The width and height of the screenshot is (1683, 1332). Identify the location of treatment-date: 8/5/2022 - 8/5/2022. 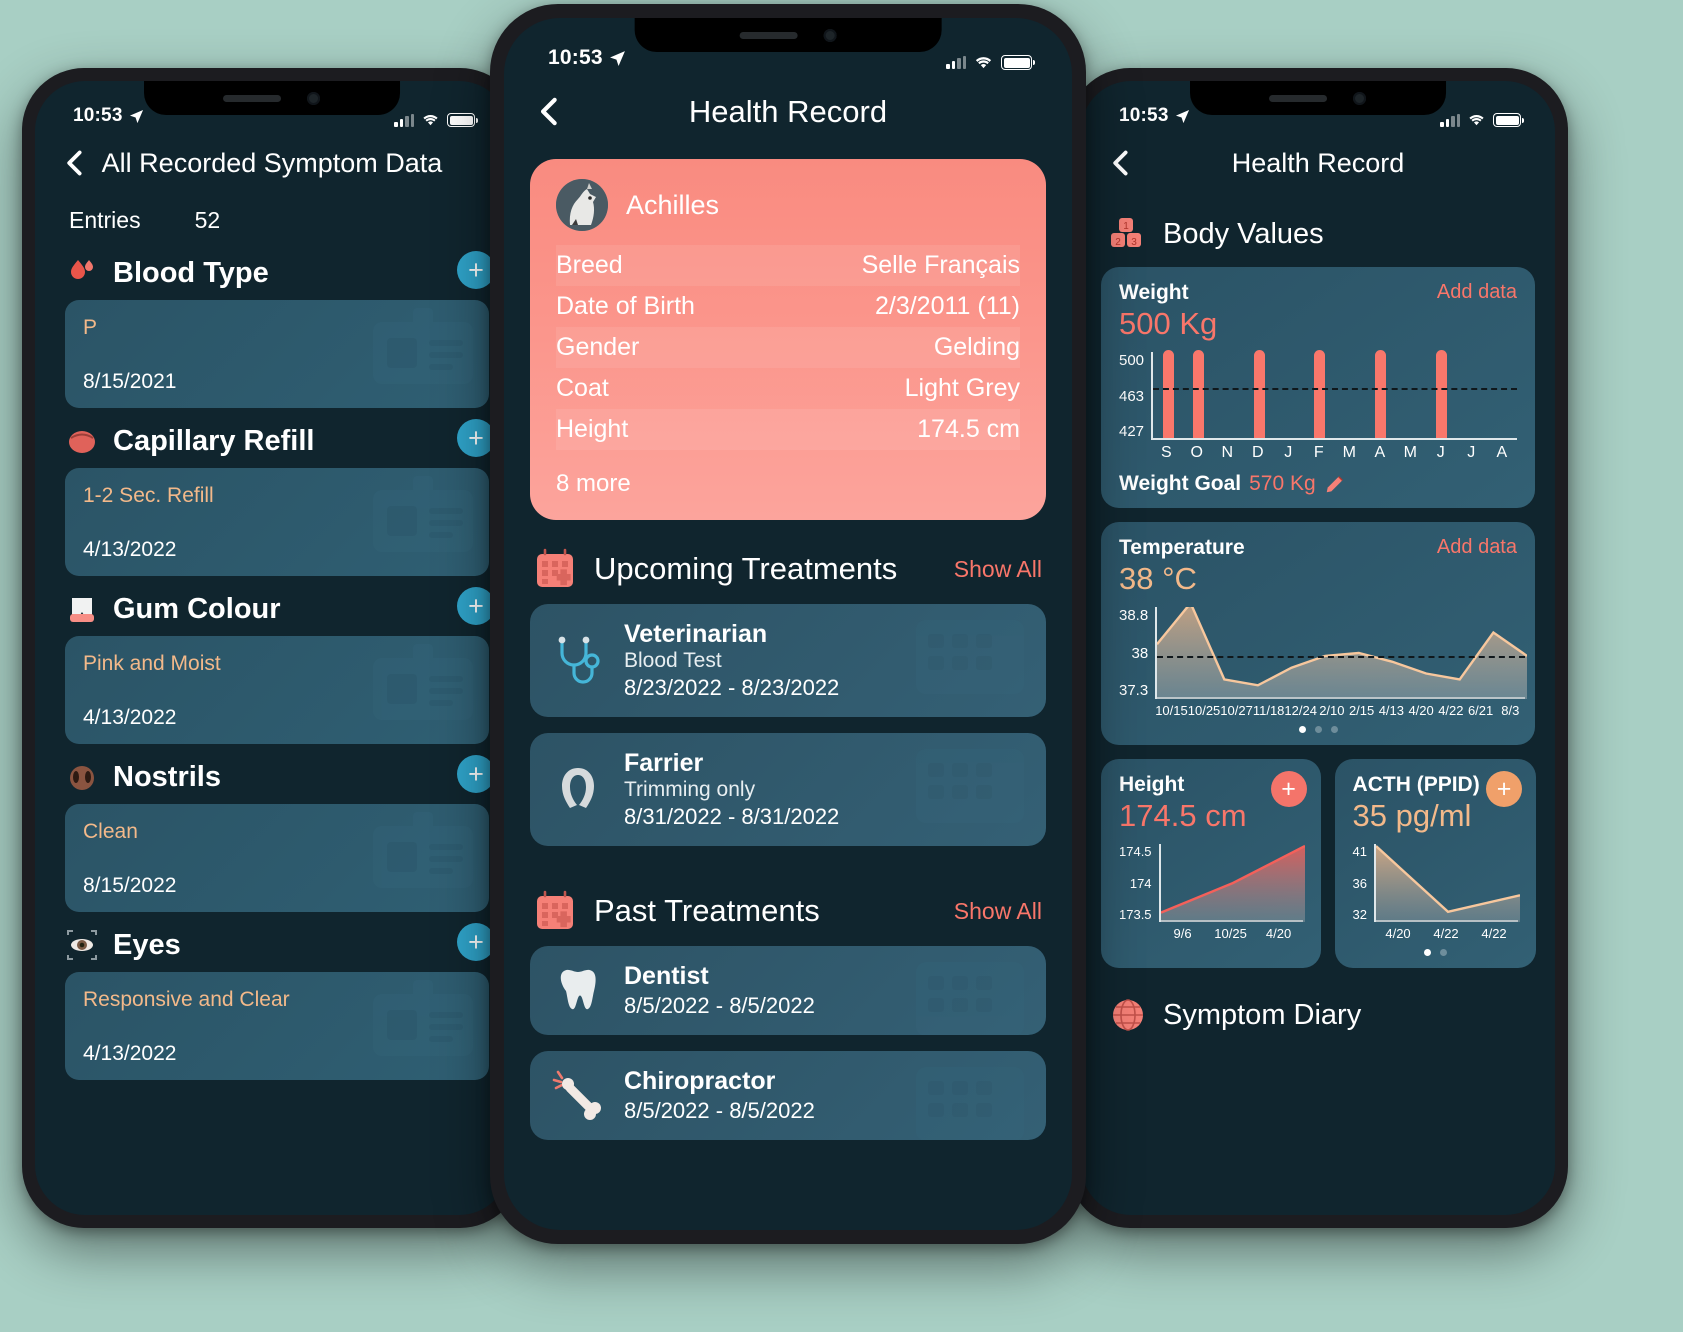
(719, 1005).